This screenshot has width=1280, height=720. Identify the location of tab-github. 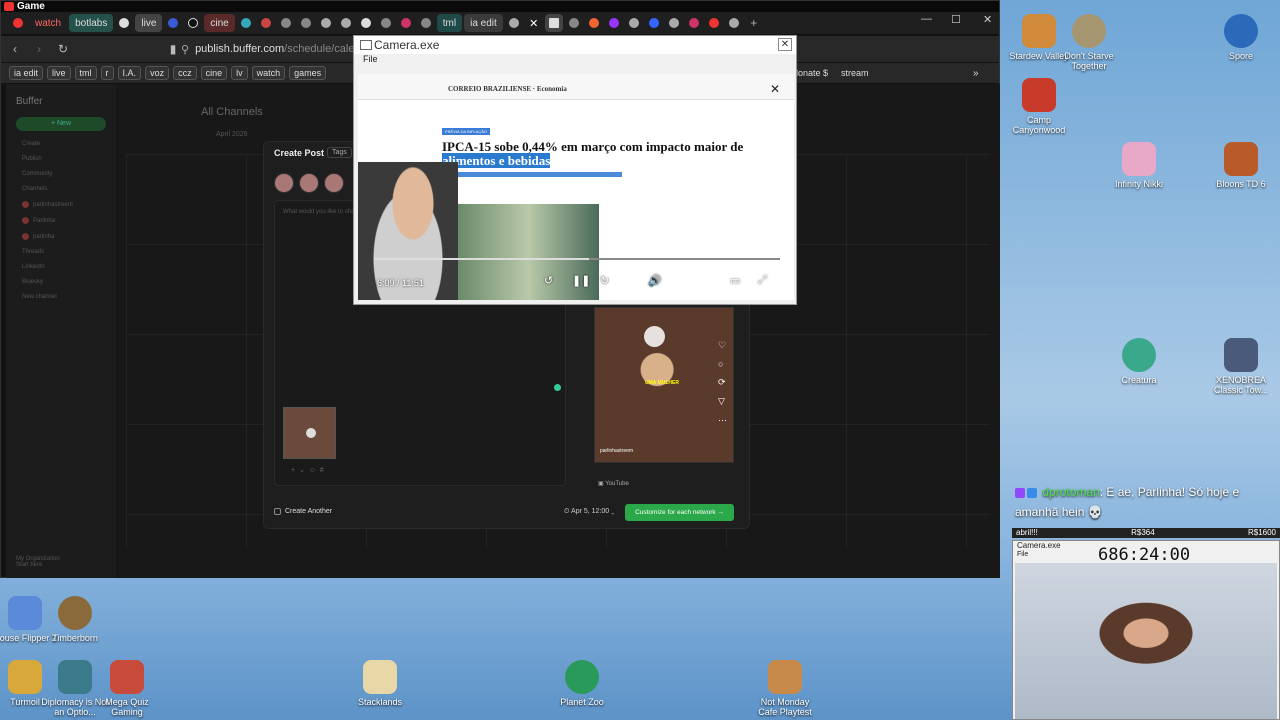
(124, 23).